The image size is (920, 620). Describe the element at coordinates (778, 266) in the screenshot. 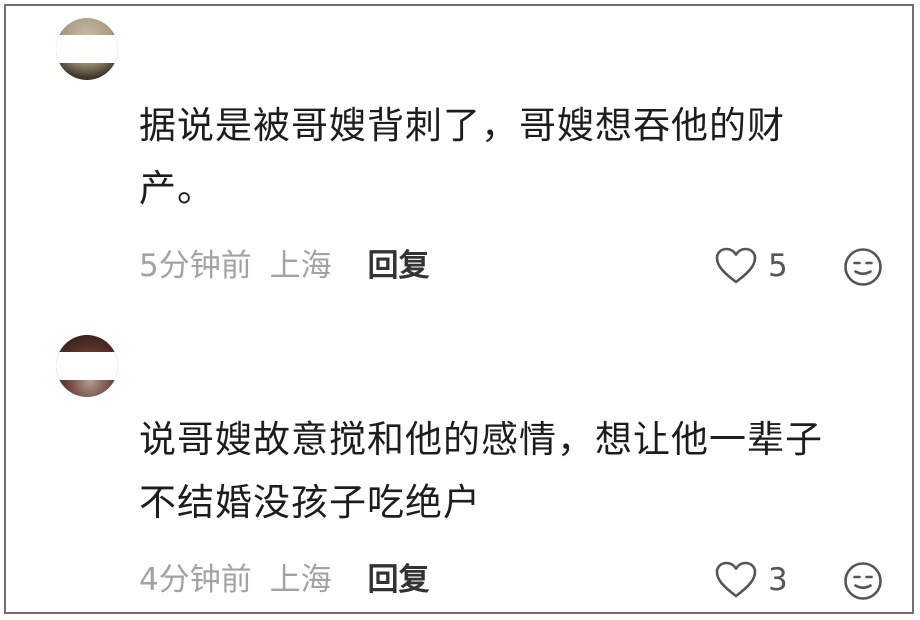

I see `like-count: 5` at that location.